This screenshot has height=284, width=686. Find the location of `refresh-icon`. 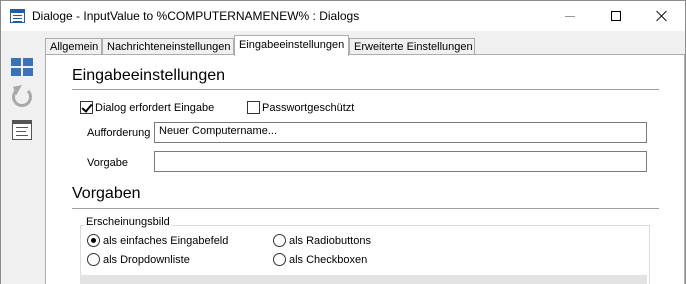

refresh-icon is located at coordinates (22, 95).